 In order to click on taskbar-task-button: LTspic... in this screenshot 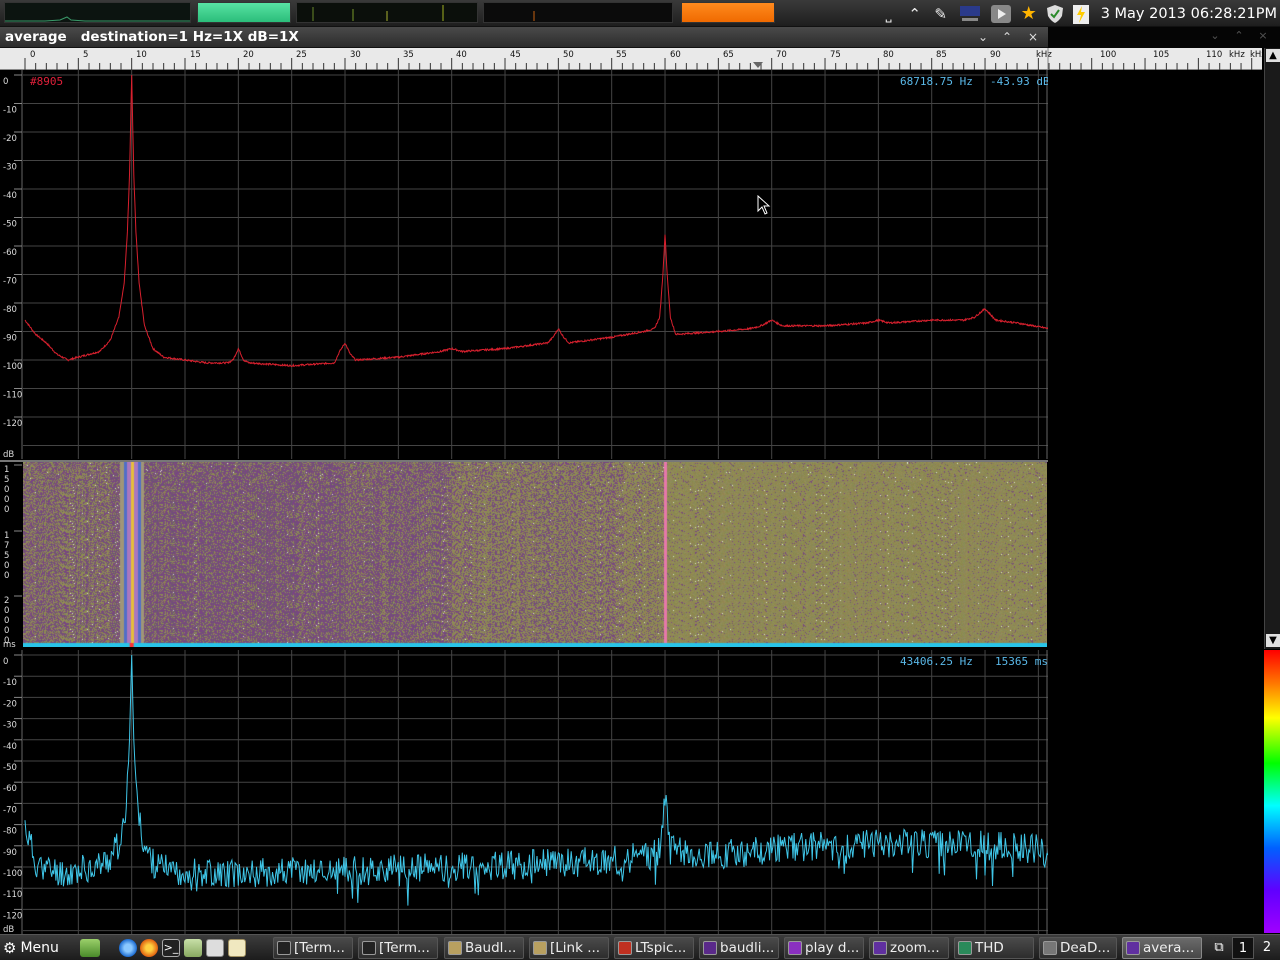, I will do `click(654, 948)`.